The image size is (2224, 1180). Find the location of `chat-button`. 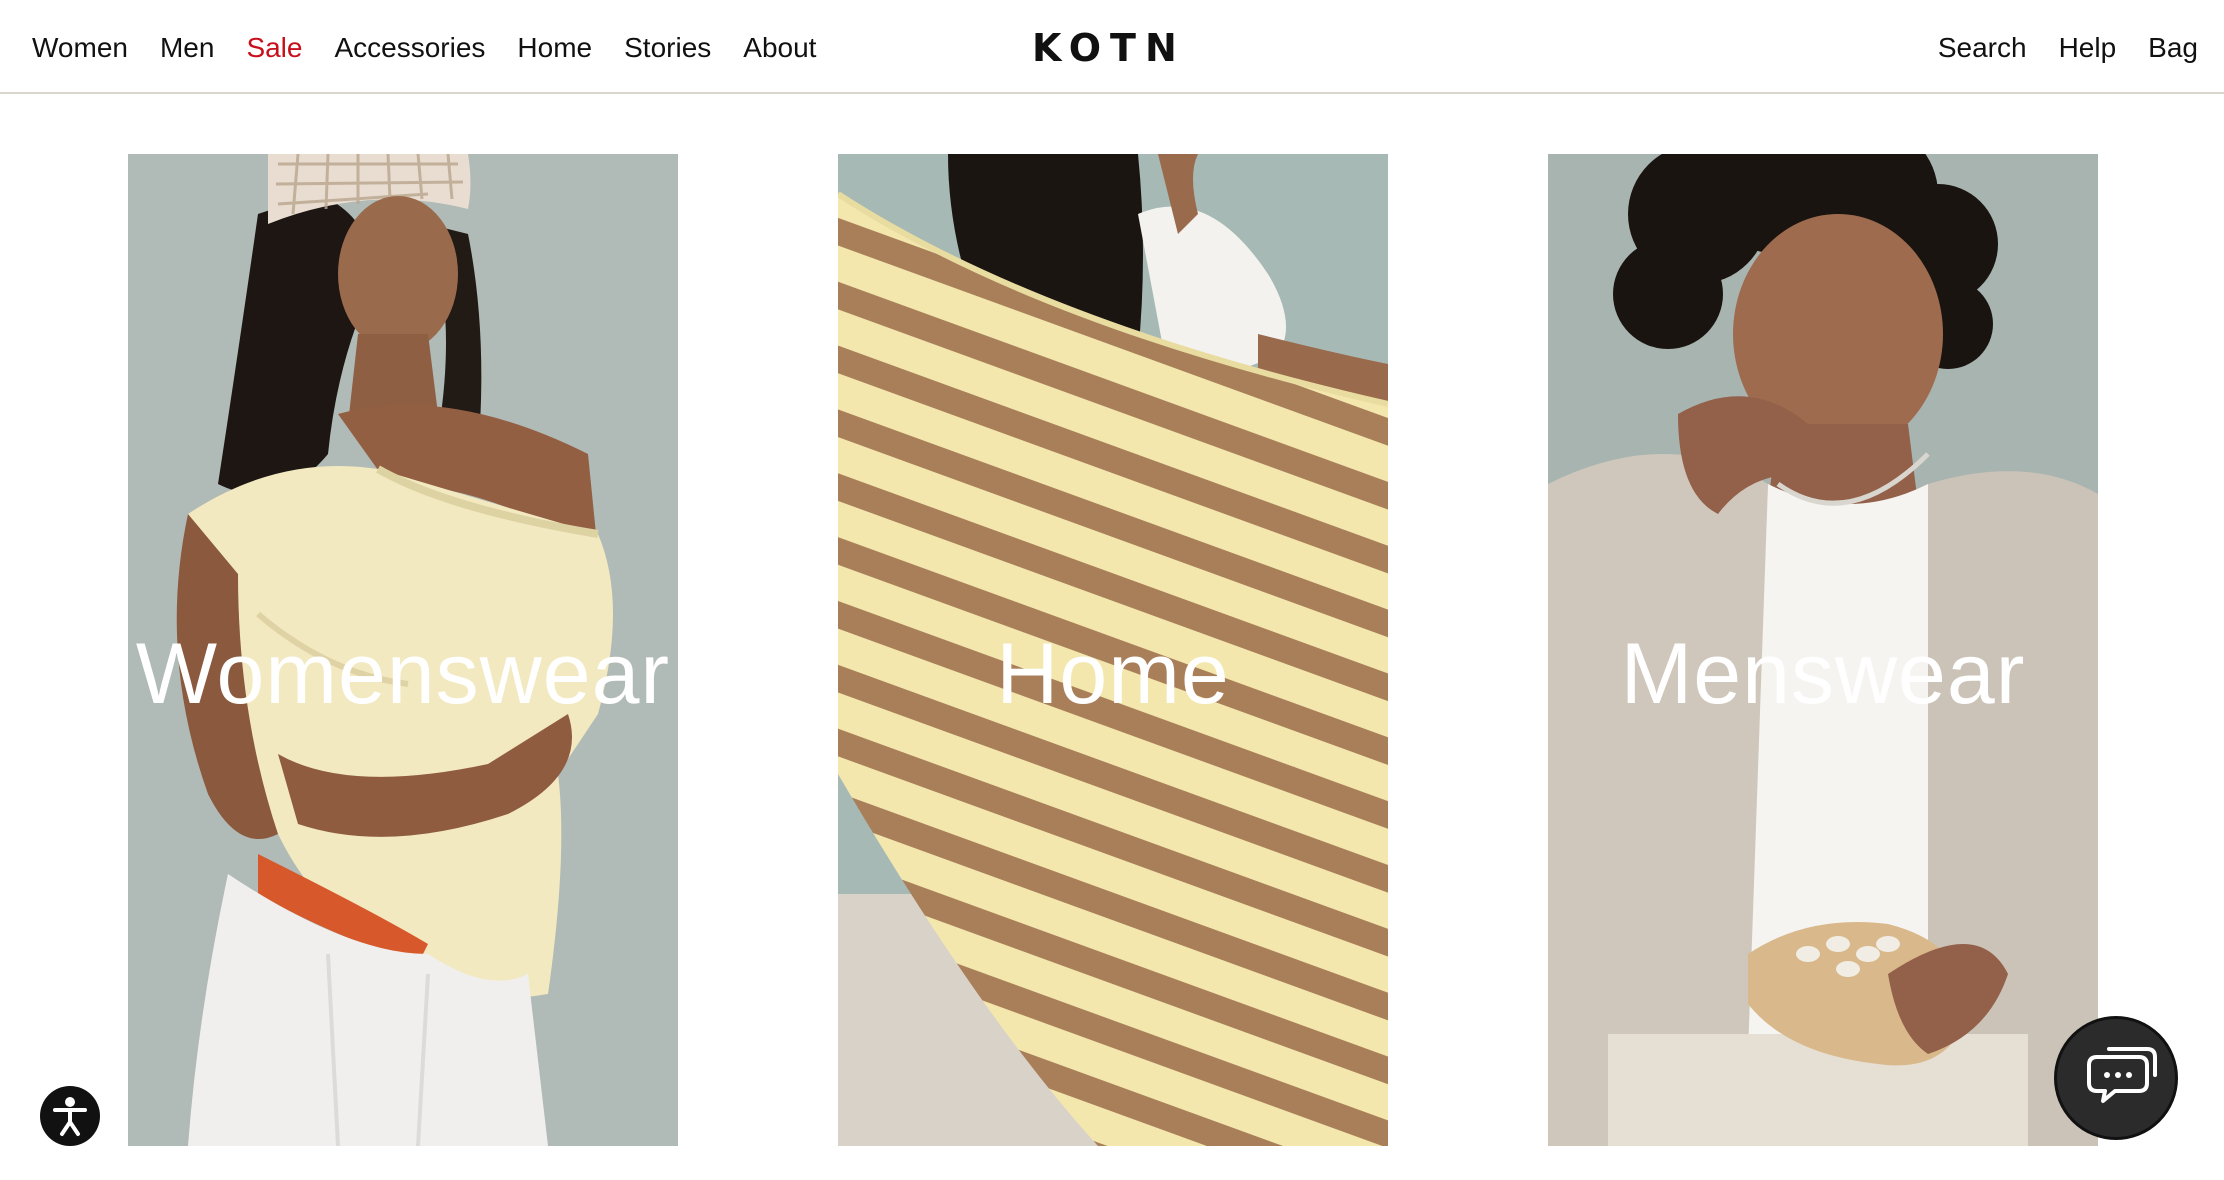

chat-button is located at coordinates (2116, 1078).